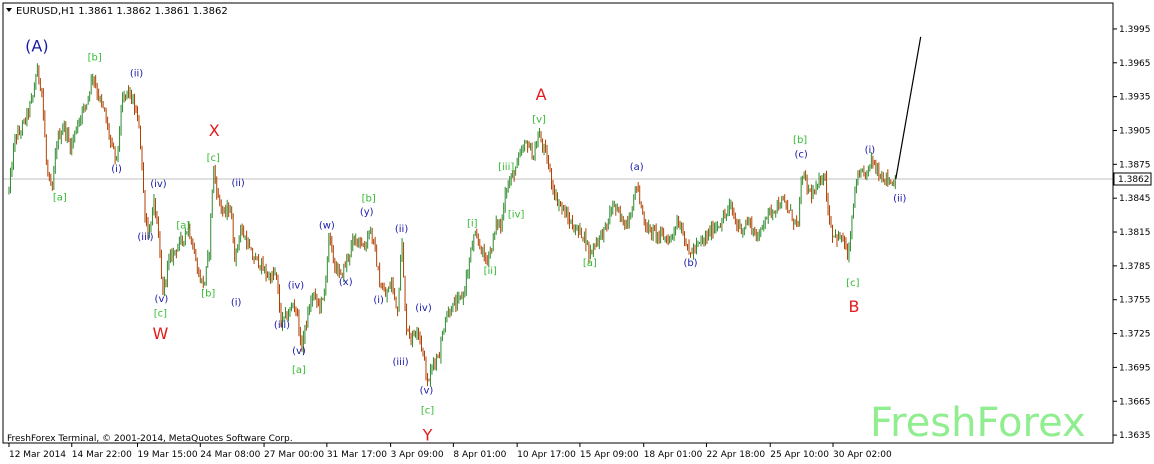 This screenshot has height=464, width=1154. What do you see at coordinates (1135, 301) in the screenshot?
I see `y-tick-label: 1.3755` at bounding box center [1135, 301].